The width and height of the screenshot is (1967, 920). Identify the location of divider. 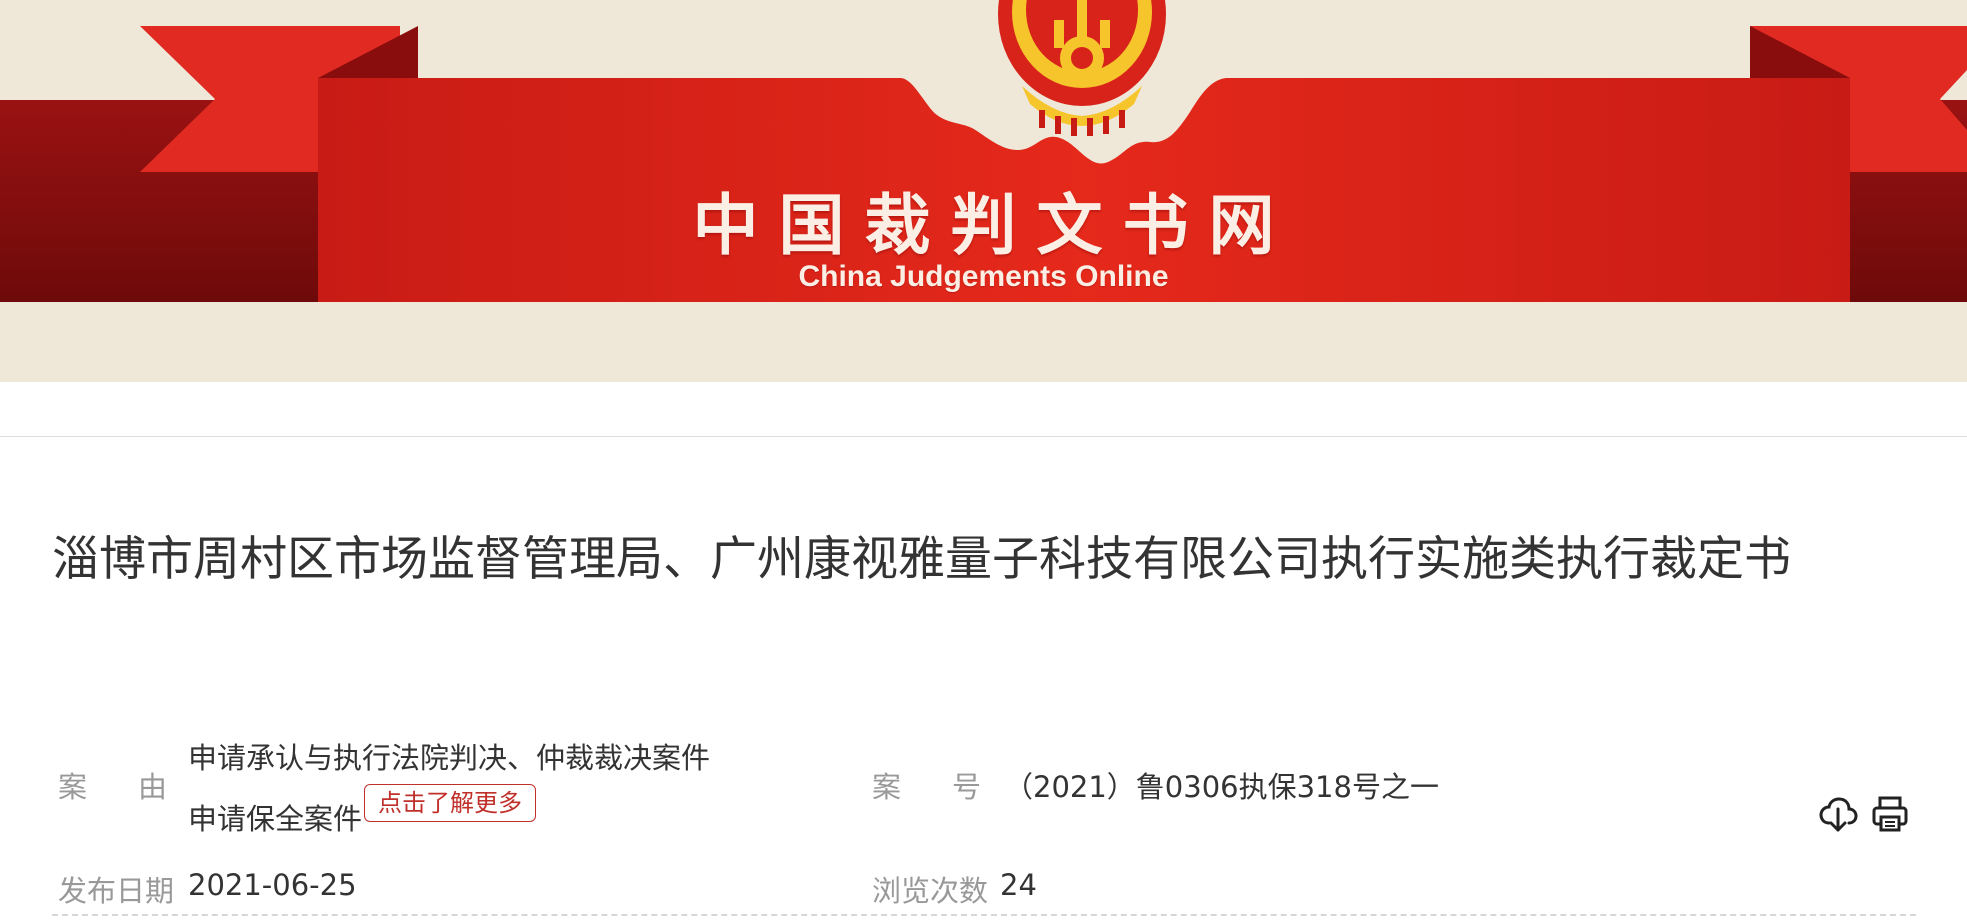
(983, 436).